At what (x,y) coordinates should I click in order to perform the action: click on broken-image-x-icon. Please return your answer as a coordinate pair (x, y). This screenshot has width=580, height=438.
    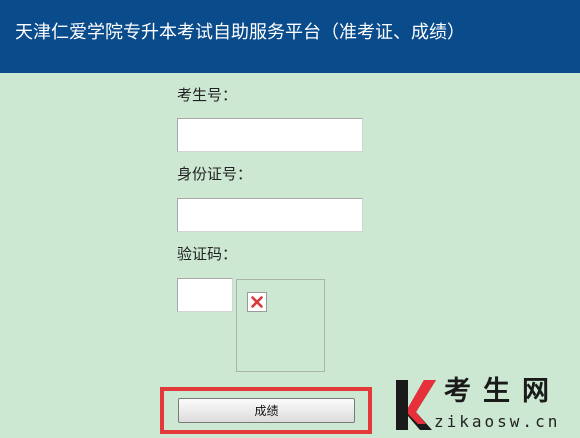
    Looking at the image, I should click on (257, 302).